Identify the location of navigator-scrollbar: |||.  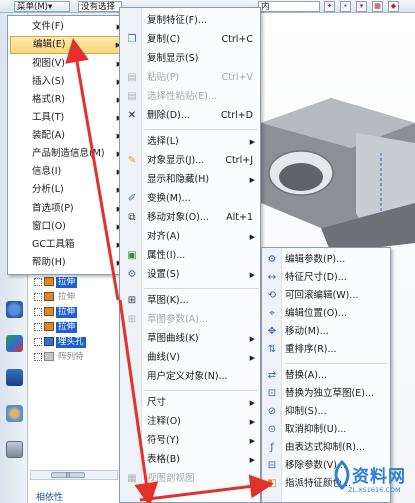
(74, 475).